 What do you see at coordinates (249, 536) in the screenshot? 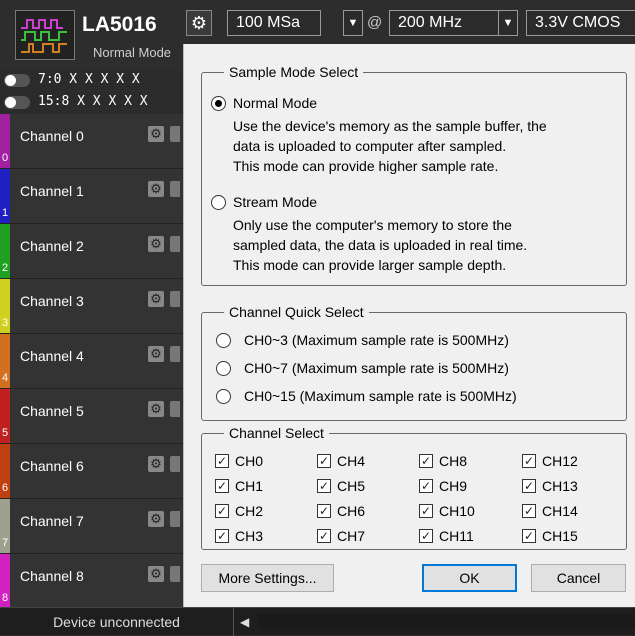
I see `ch3-label: CH3` at bounding box center [249, 536].